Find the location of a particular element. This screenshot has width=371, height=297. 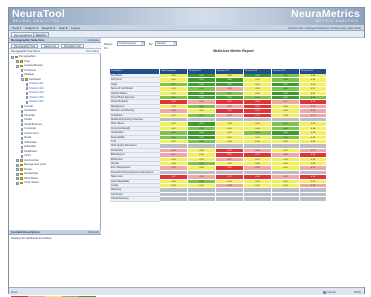

tree-node: + Gender/Age is located at coordinates (27, 174).